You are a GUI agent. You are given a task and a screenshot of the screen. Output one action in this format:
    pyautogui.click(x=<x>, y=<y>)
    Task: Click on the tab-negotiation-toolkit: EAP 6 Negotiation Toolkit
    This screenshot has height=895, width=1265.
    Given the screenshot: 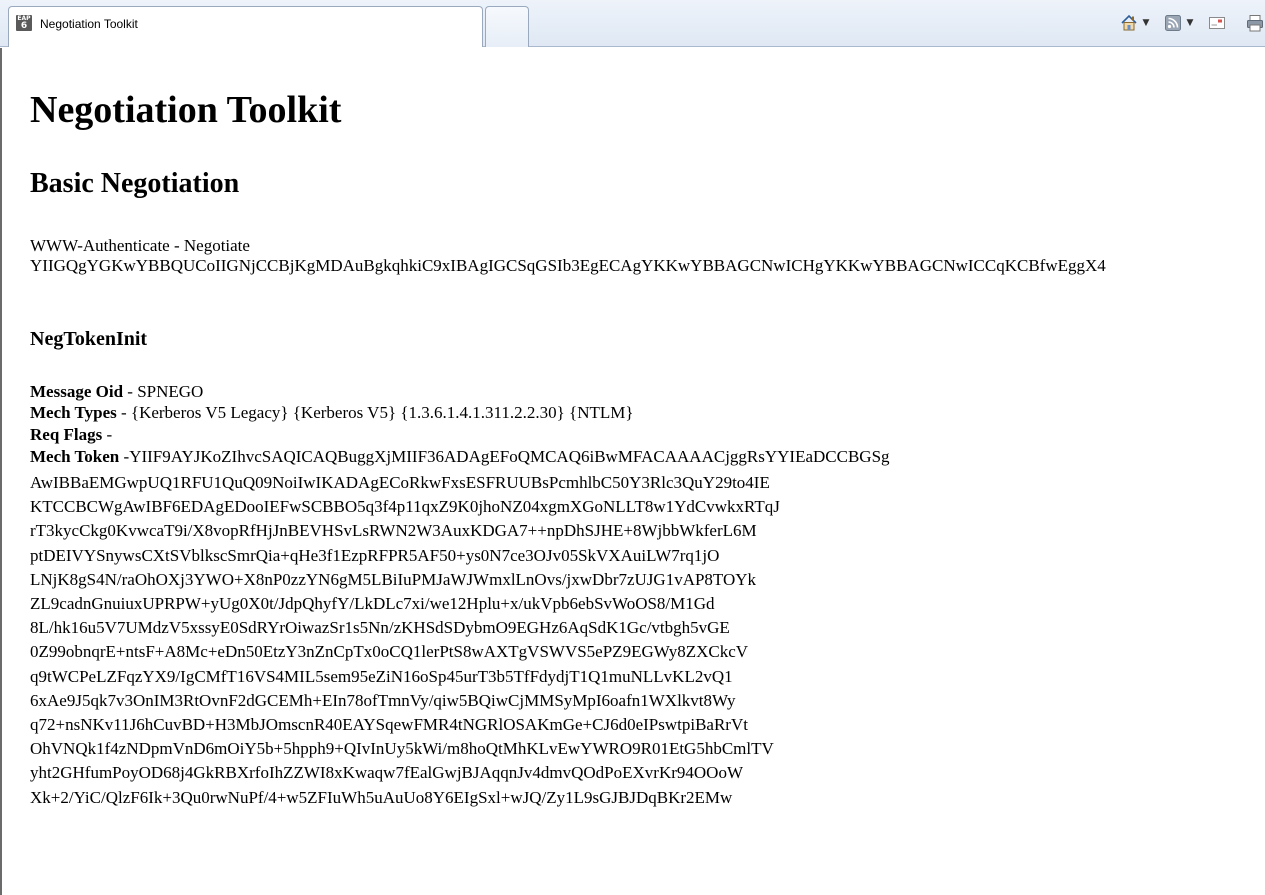 What is the action you would take?
    pyautogui.click(x=245, y=26)
    